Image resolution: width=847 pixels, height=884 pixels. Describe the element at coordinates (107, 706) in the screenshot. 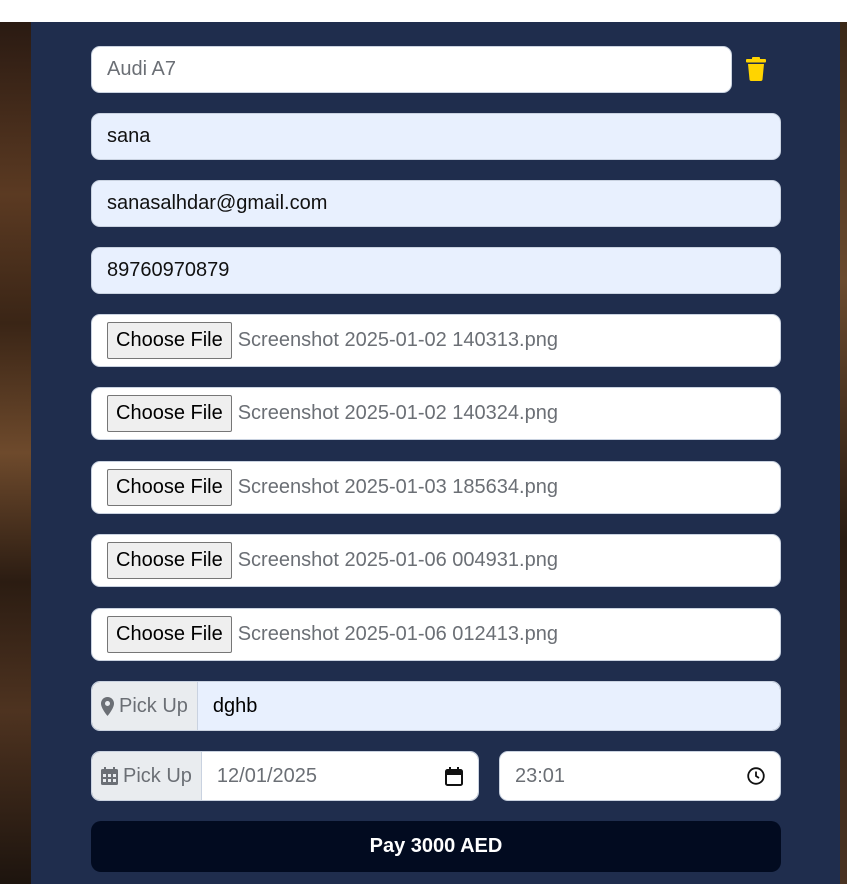

I see `map-marker-icon` at that location.